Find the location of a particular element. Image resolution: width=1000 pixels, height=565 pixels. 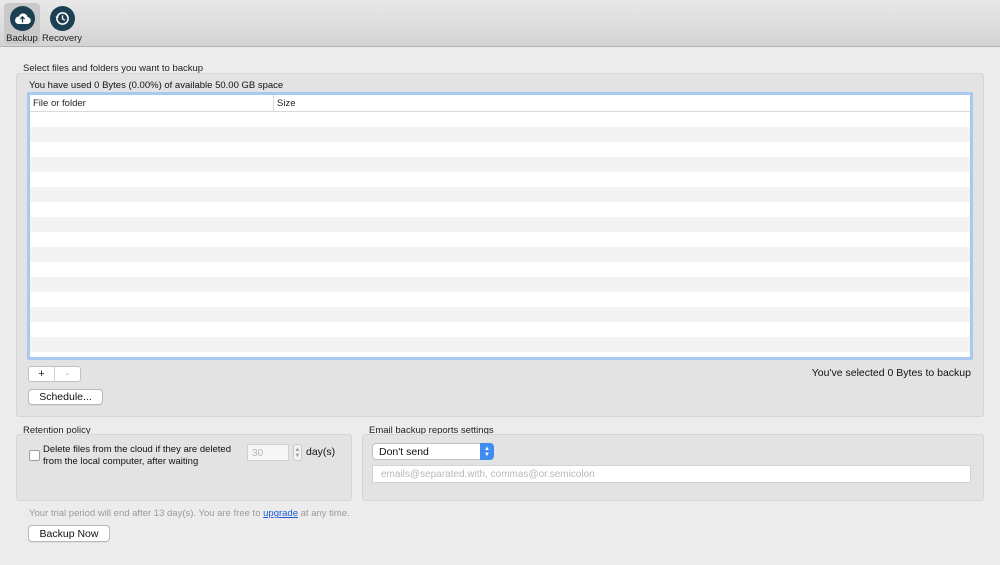

days-unit-label: day(s) is located at coordinates (321, 452).